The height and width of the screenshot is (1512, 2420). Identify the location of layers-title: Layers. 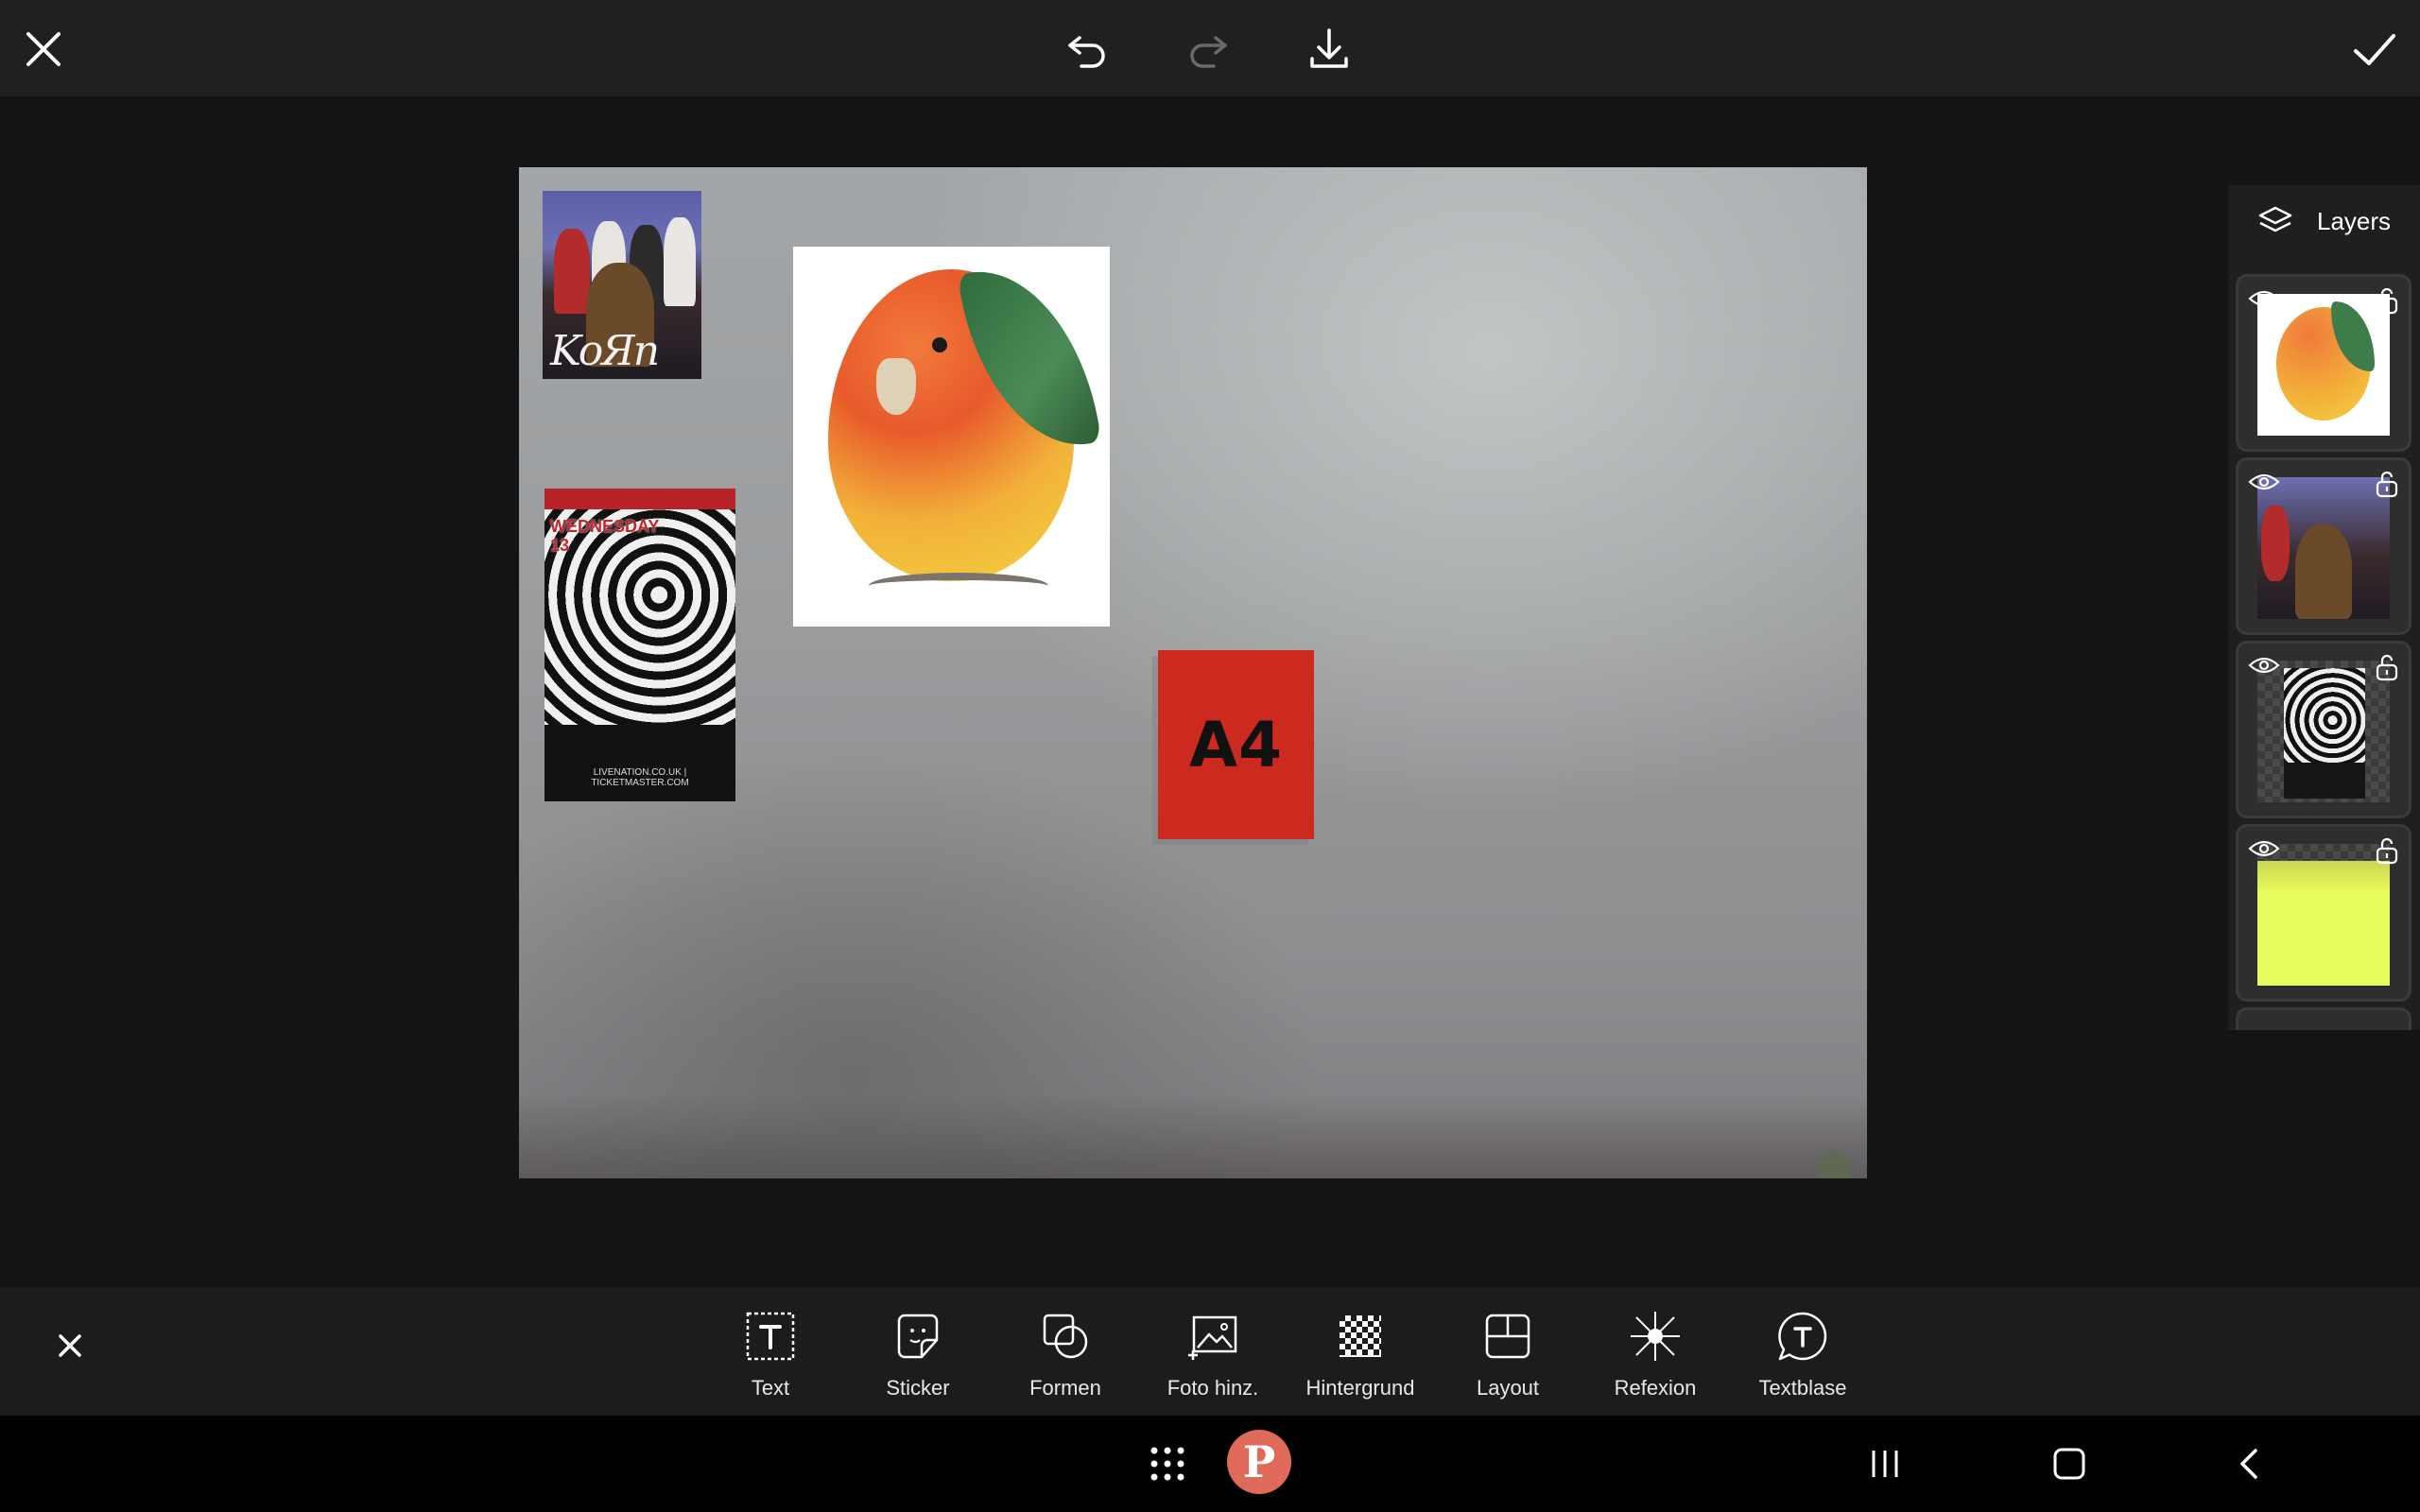
(2354, 220).